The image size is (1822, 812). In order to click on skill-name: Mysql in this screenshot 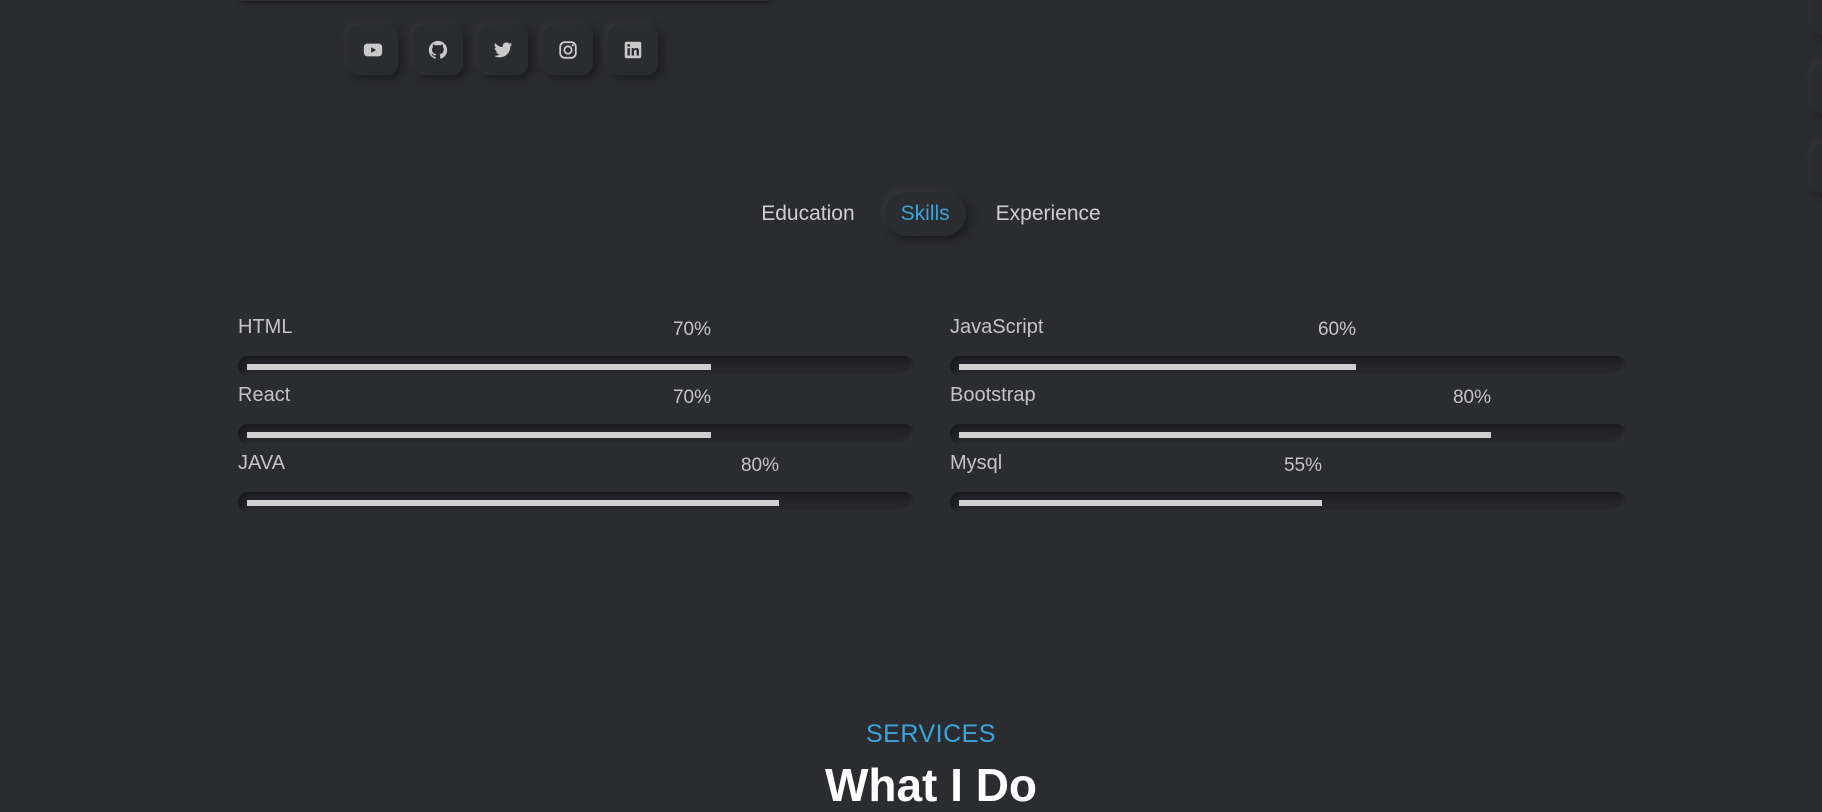, I will do `click(976, 463)`.